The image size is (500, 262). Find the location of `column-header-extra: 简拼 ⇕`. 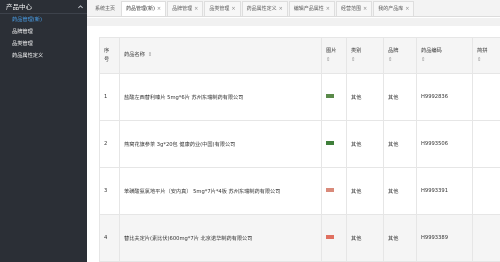

column-header-extra: 简拼 ⇕ is located at coordinates (486, 55).